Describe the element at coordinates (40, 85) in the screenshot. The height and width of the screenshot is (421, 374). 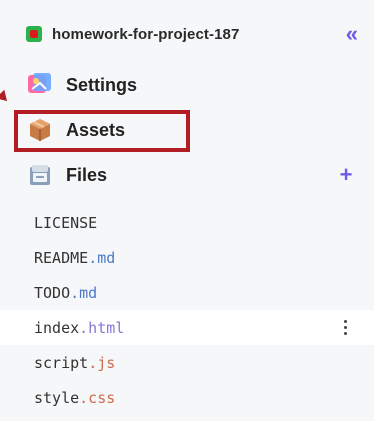
I see `settings-palette-icon` at that location.